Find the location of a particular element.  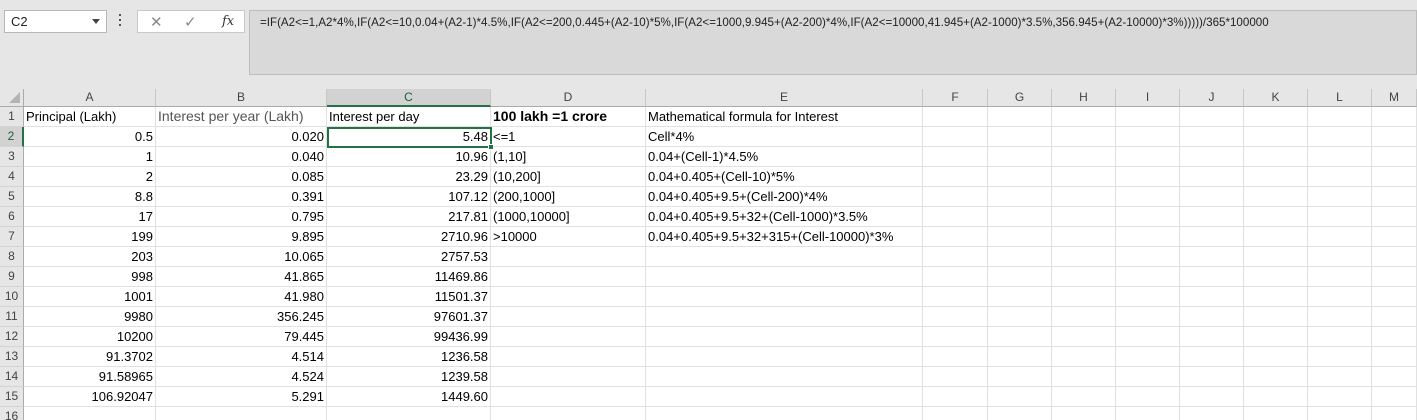

cell-e14 is located at coordinates (784, 377).